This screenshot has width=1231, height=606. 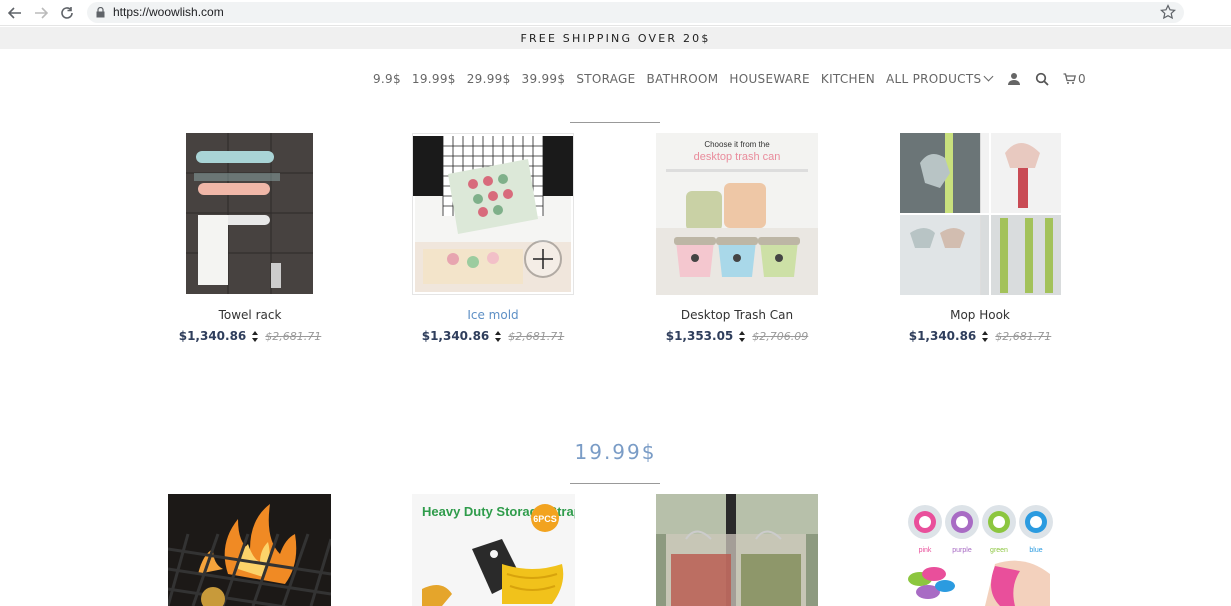 I want to click on product-name: Towel rack, so click(x=250, y=315).